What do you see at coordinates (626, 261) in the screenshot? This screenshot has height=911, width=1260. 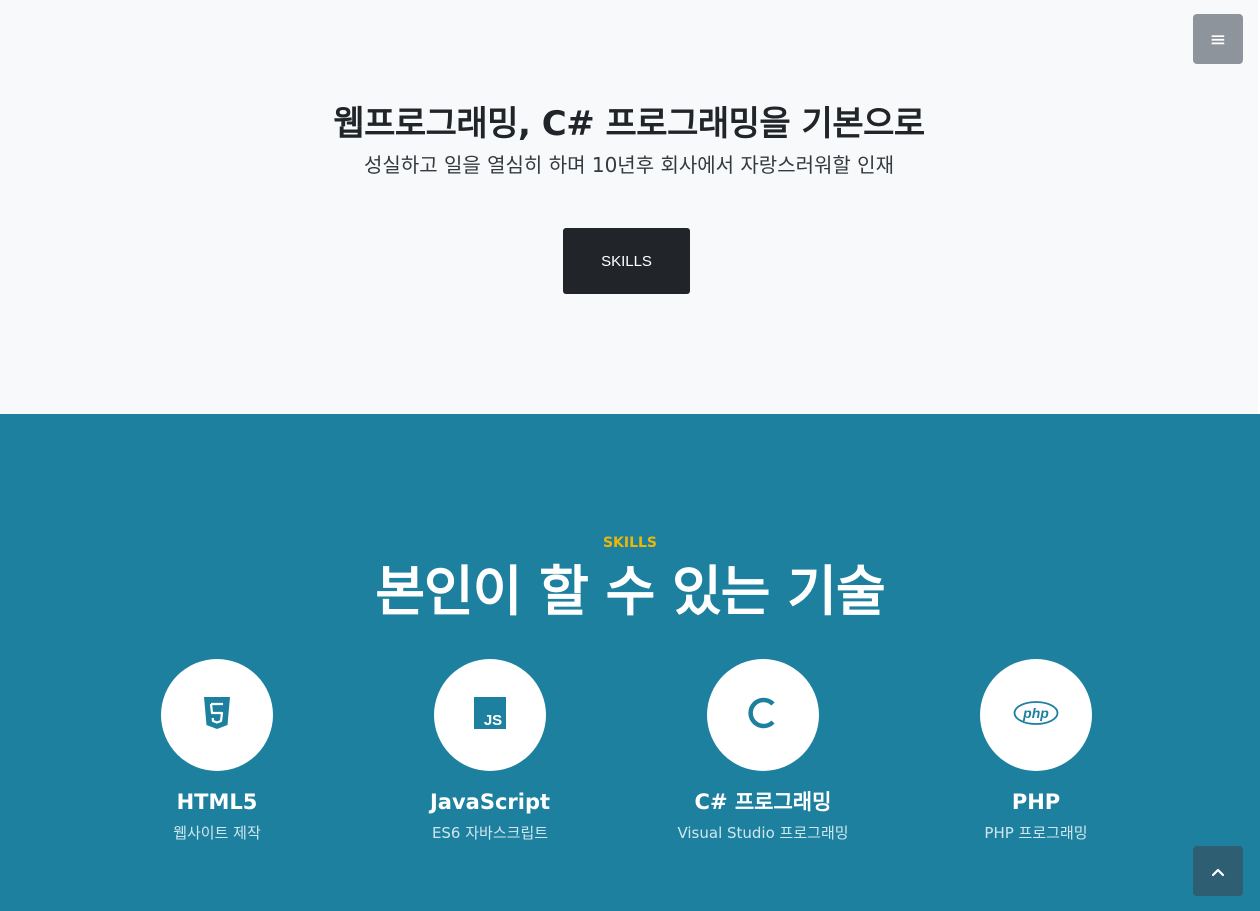 I see `skills-button: SKILLS` at bounding box center [626, 261].